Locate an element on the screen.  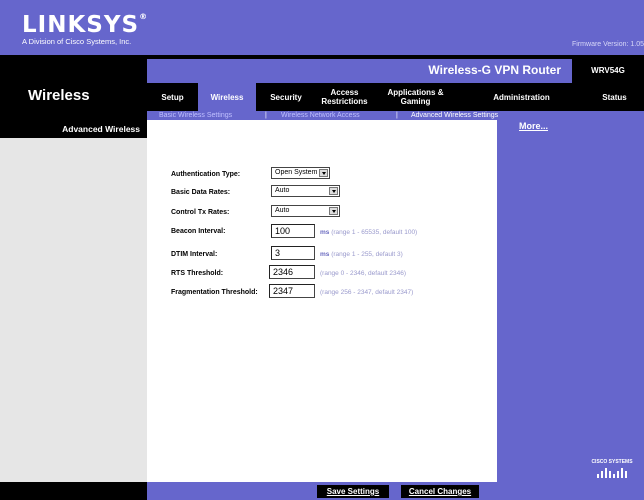
rts-threshold-hint: (range 0 - 2346, default 2346) is located at coordinates (363, 273).